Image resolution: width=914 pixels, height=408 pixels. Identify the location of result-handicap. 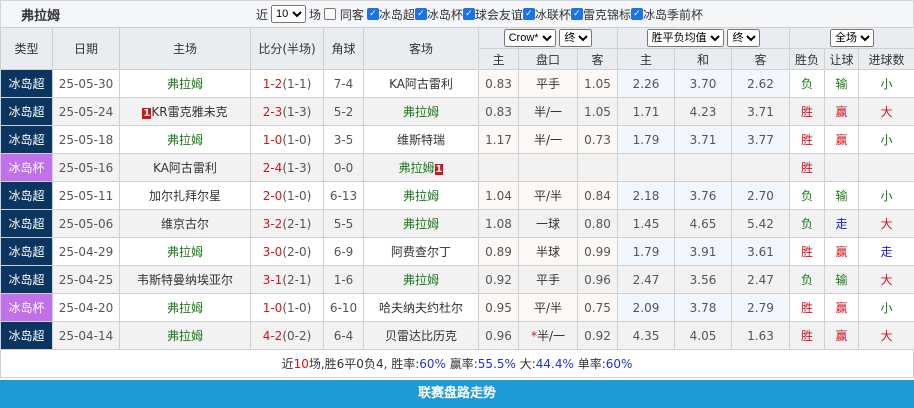
(842, 168).